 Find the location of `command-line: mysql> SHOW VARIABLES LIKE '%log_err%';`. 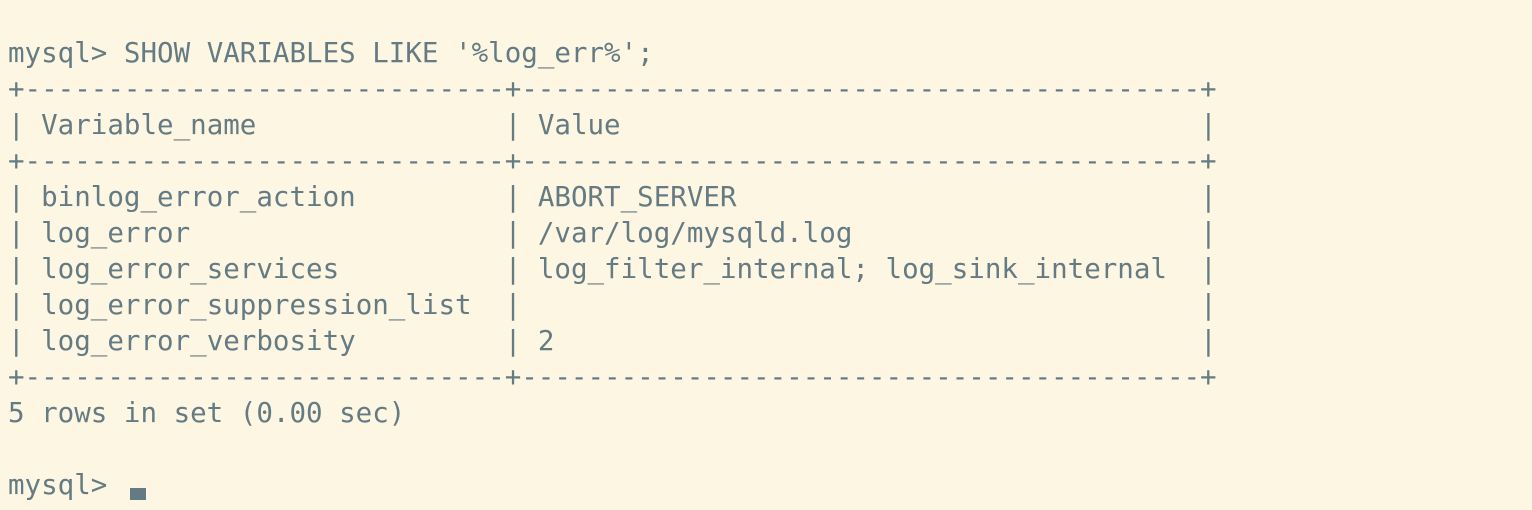

command-line: mysql> SHOW VARIABLES LIKE '%log_err%'; is located at coordinates (770, 53).